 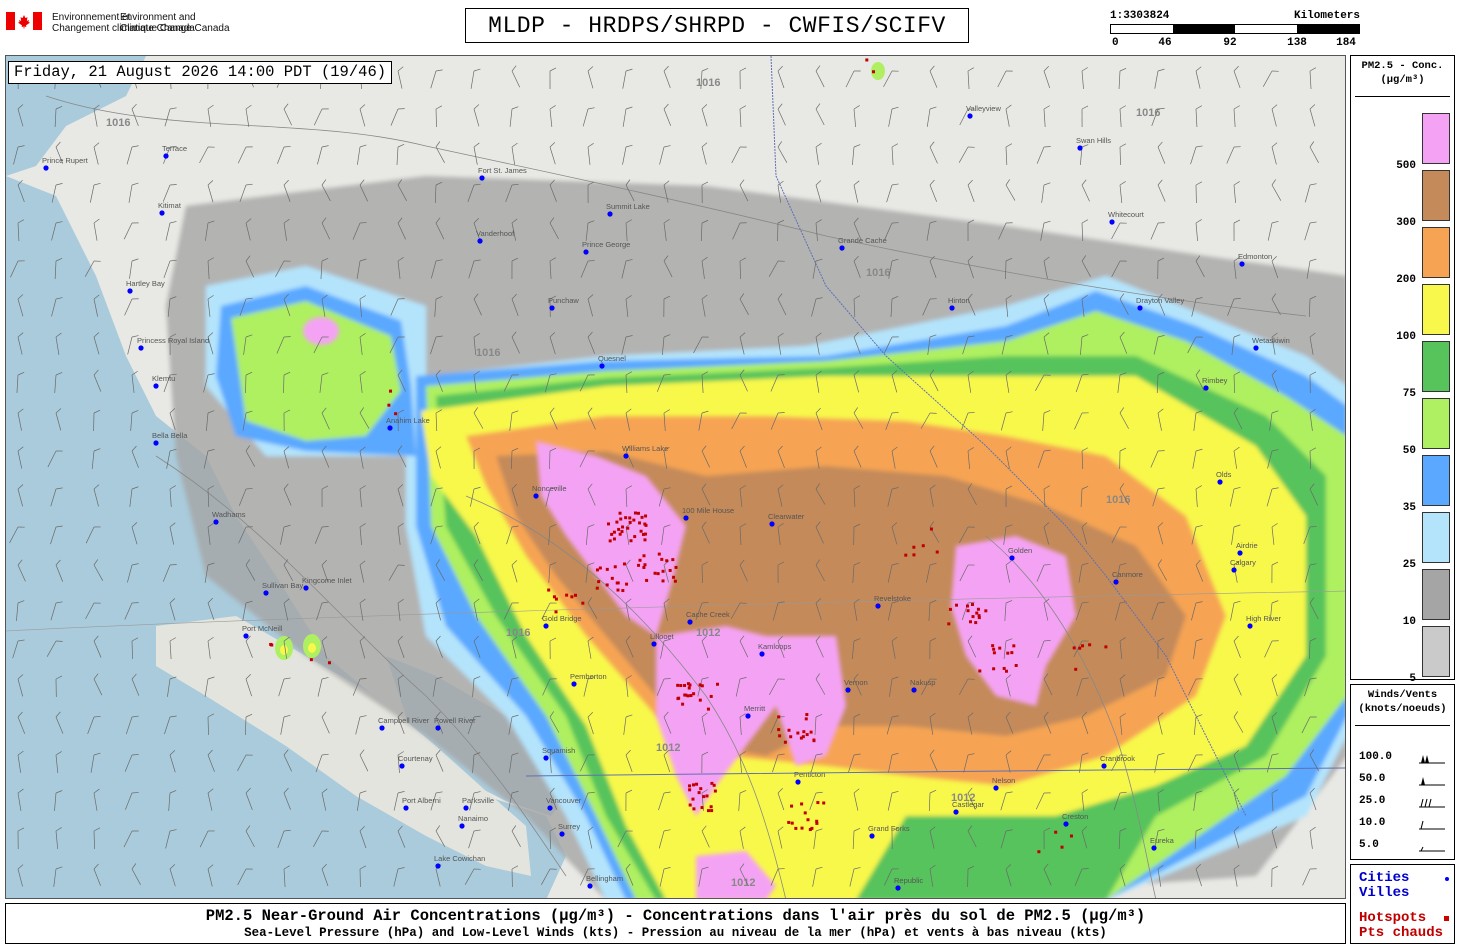 What do you see at coordinates (1403, 598) in the screenshot?
I see `legend-bin: 10` at bounding box center [1403, 598].